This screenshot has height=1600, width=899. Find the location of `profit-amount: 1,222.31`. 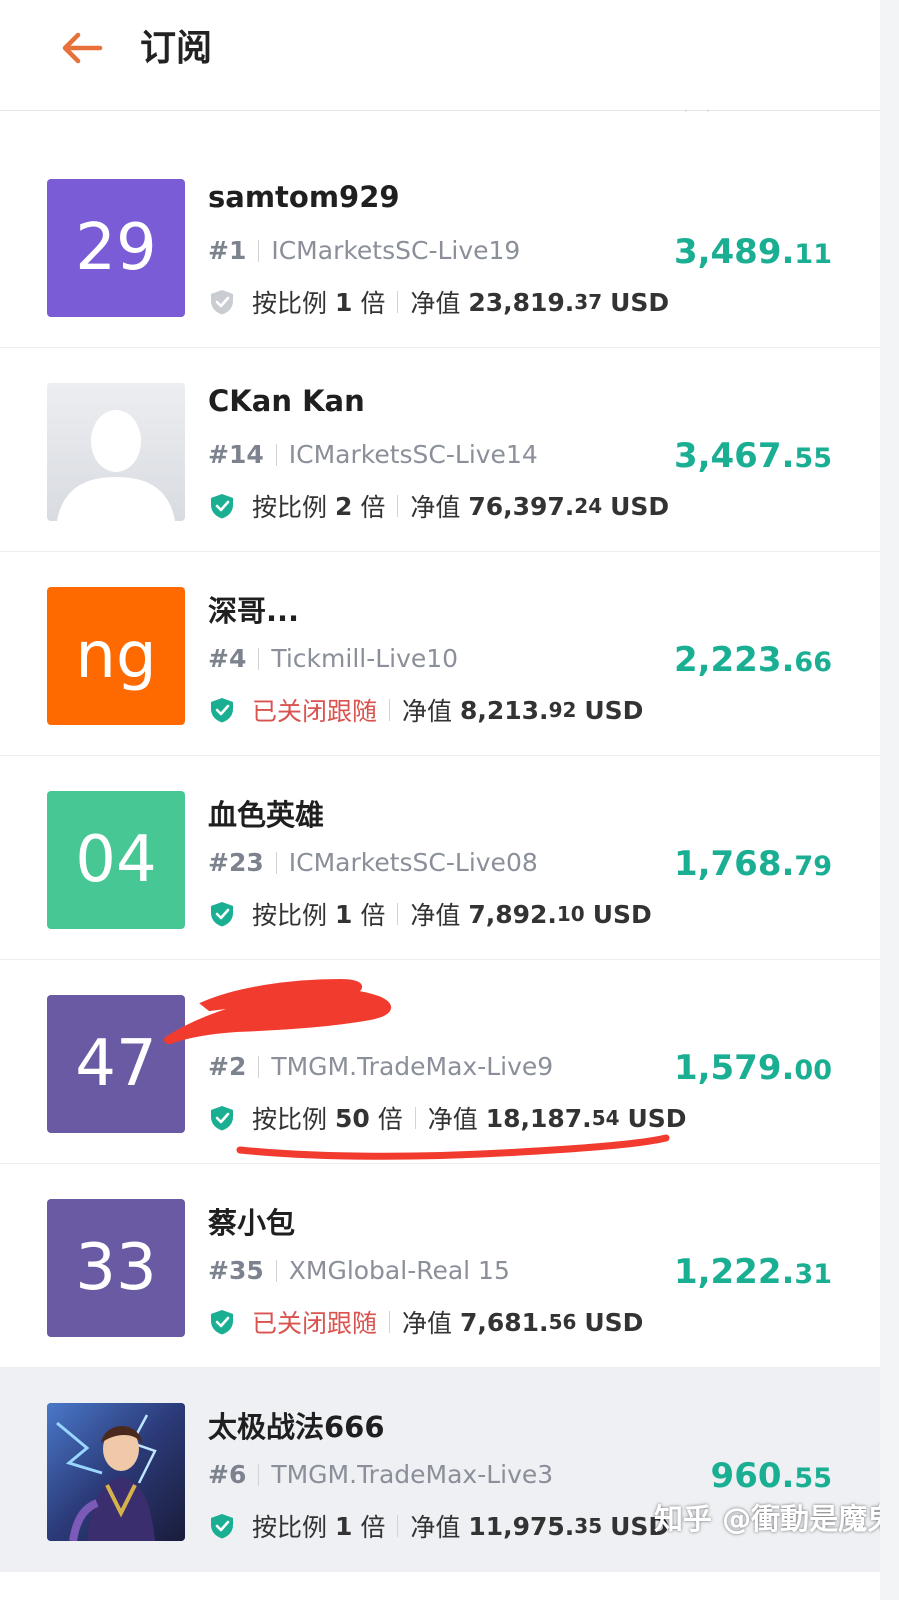

profit-amount: 1,222.31 is located at coordinates (753, 1272).